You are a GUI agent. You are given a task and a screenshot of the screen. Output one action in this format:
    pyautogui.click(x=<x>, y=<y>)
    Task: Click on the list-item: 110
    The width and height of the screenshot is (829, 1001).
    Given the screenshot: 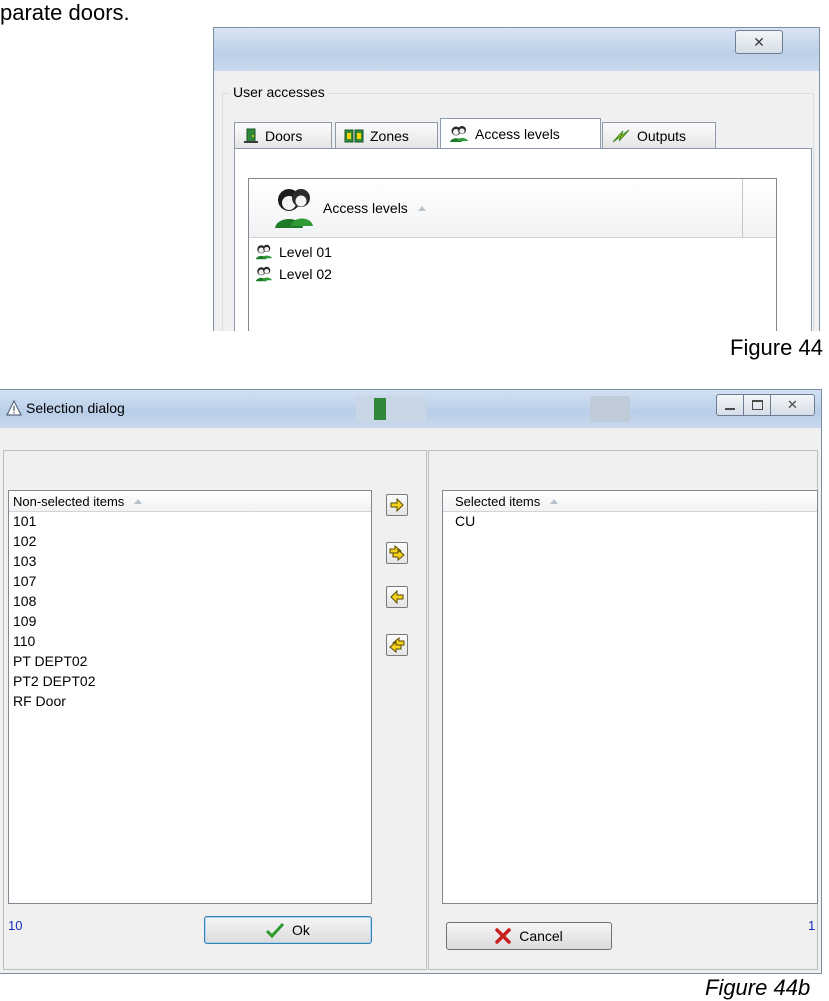 What is the action you would take?
    pyautogui.click(x=24, y=641)
    